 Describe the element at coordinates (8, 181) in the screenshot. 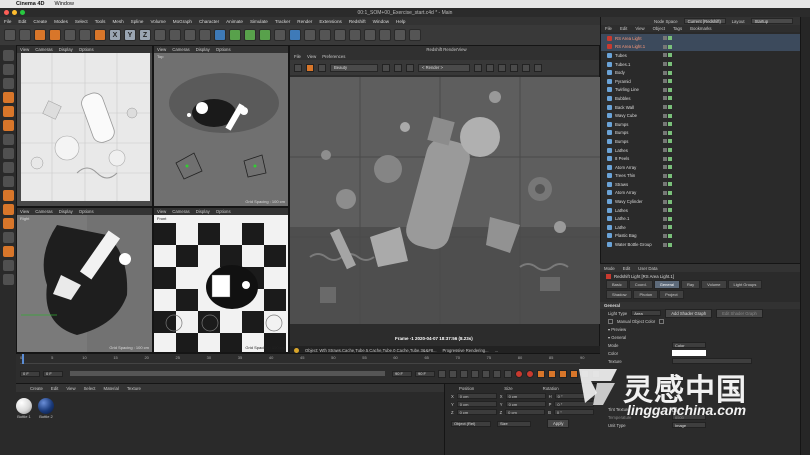

I see `snapping-icon` at that location.